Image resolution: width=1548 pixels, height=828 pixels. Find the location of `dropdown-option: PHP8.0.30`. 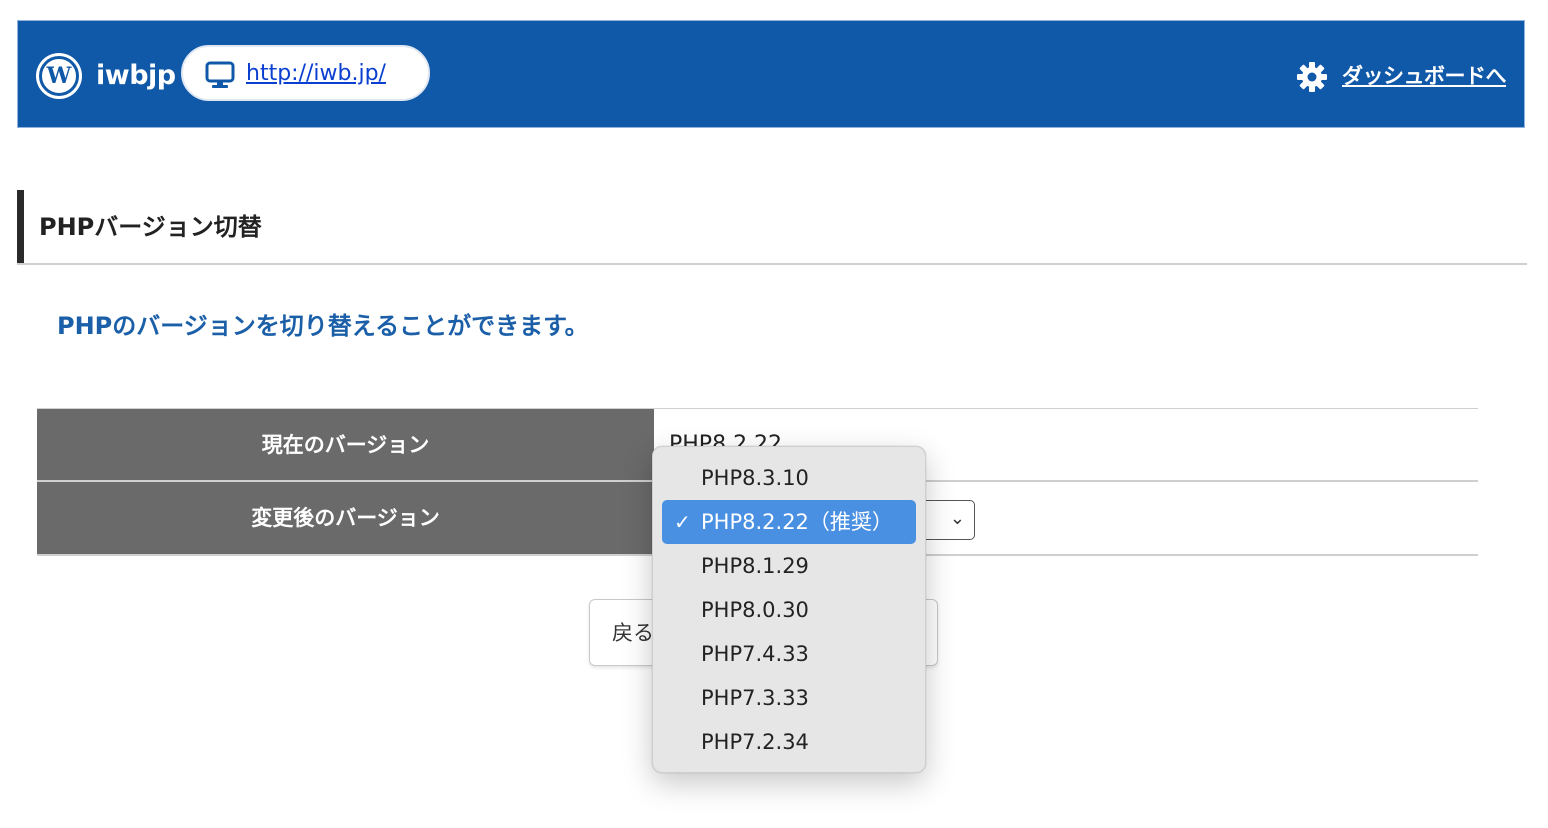

dropdown-option: PHP8.0.30 is located at coordinates (789, 610).